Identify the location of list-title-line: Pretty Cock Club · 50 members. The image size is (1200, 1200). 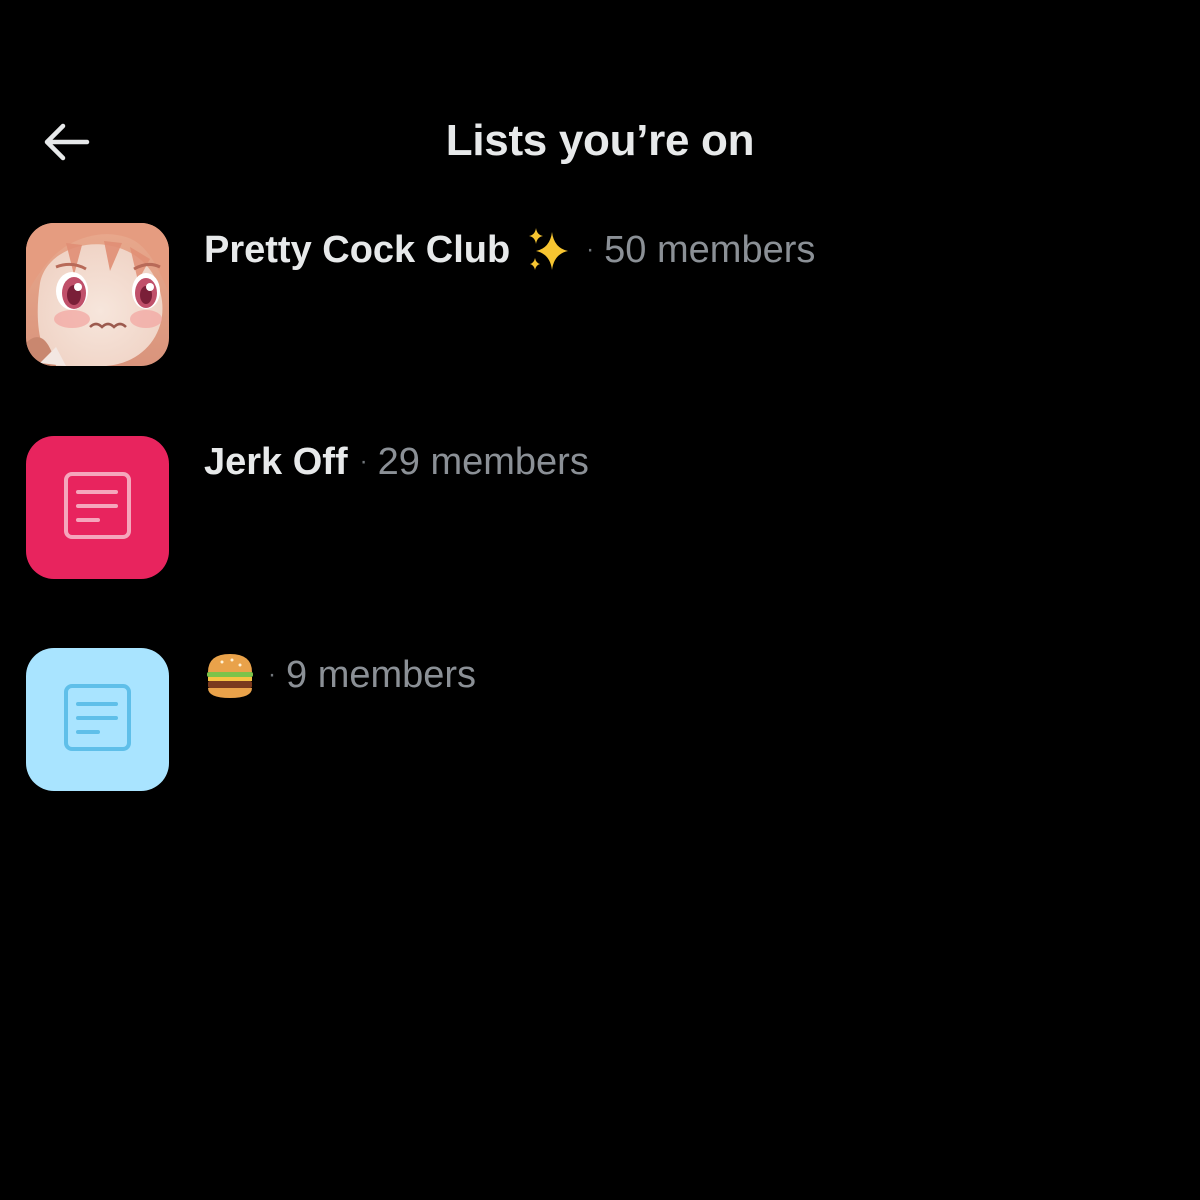
(509, 250).